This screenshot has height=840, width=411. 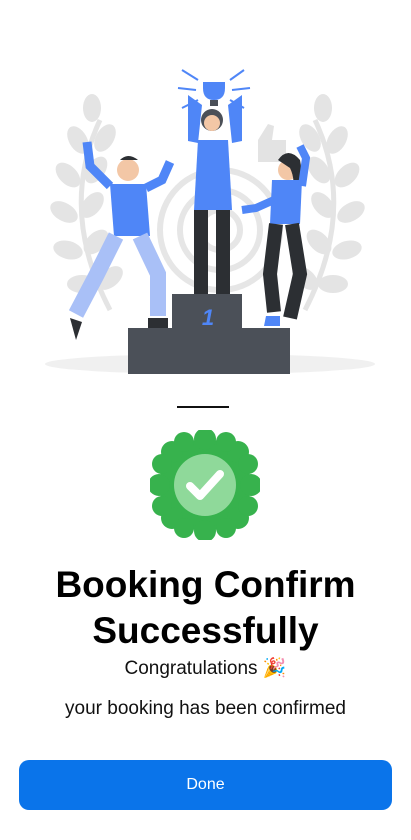 What do you see at coordinates (205, 608) in the screenshot?
I see `confirmation-title: Booking Confirm Successfully` at bounding box center [205, 608].